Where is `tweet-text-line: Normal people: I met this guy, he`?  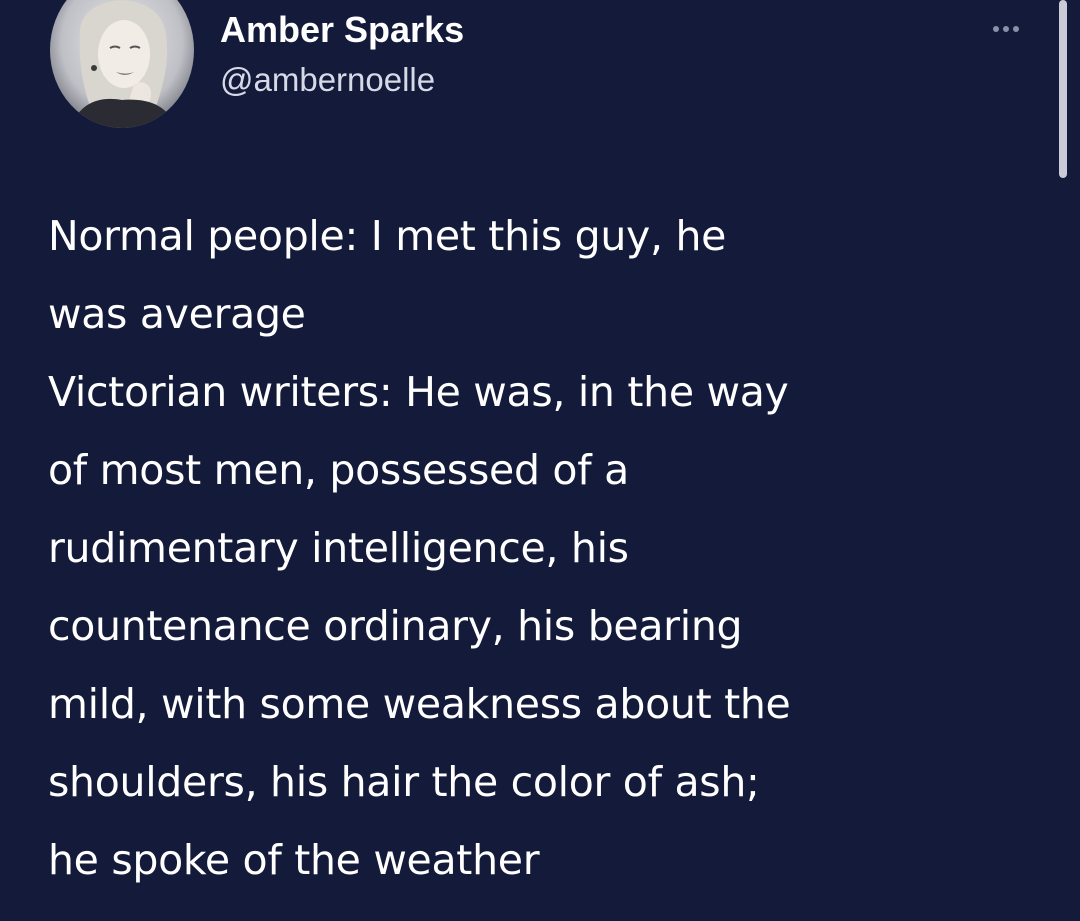 tweet-text-line: Normal people: I met this guy, he is located at coordinates (387, 236).